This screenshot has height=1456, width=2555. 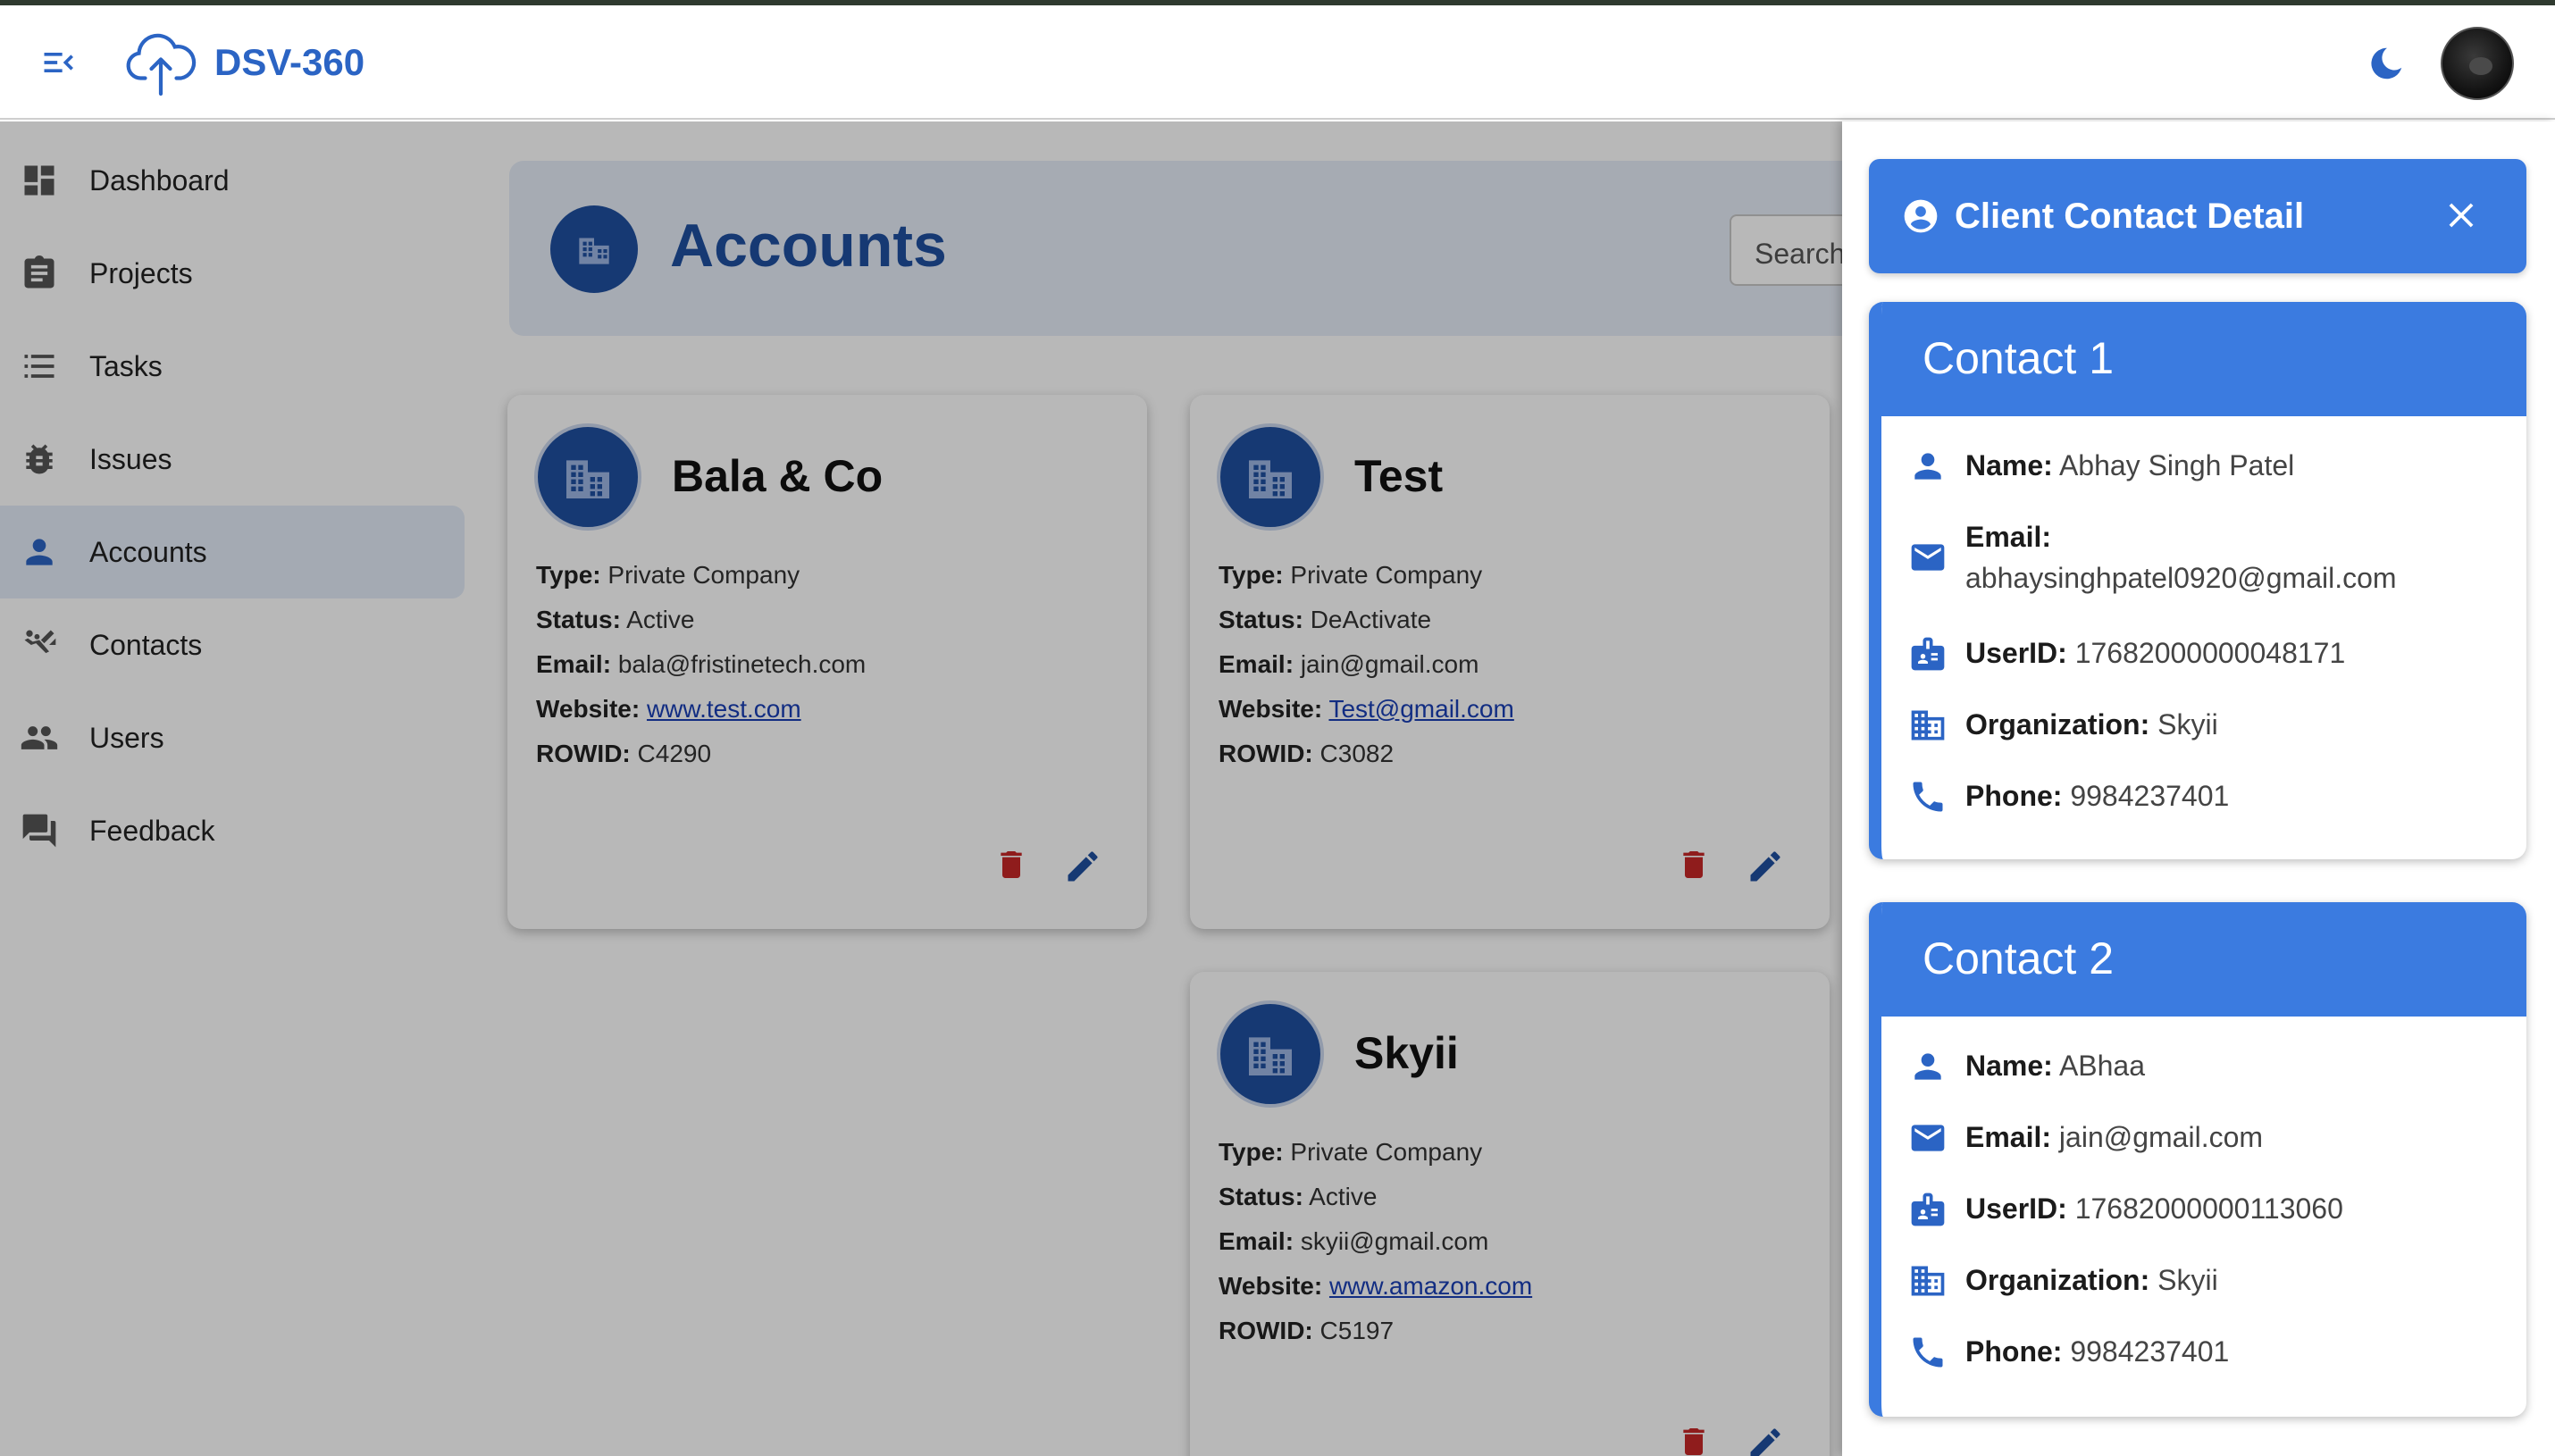 I want to click on app-header: DSV-360, so click(x=1277, y=62).